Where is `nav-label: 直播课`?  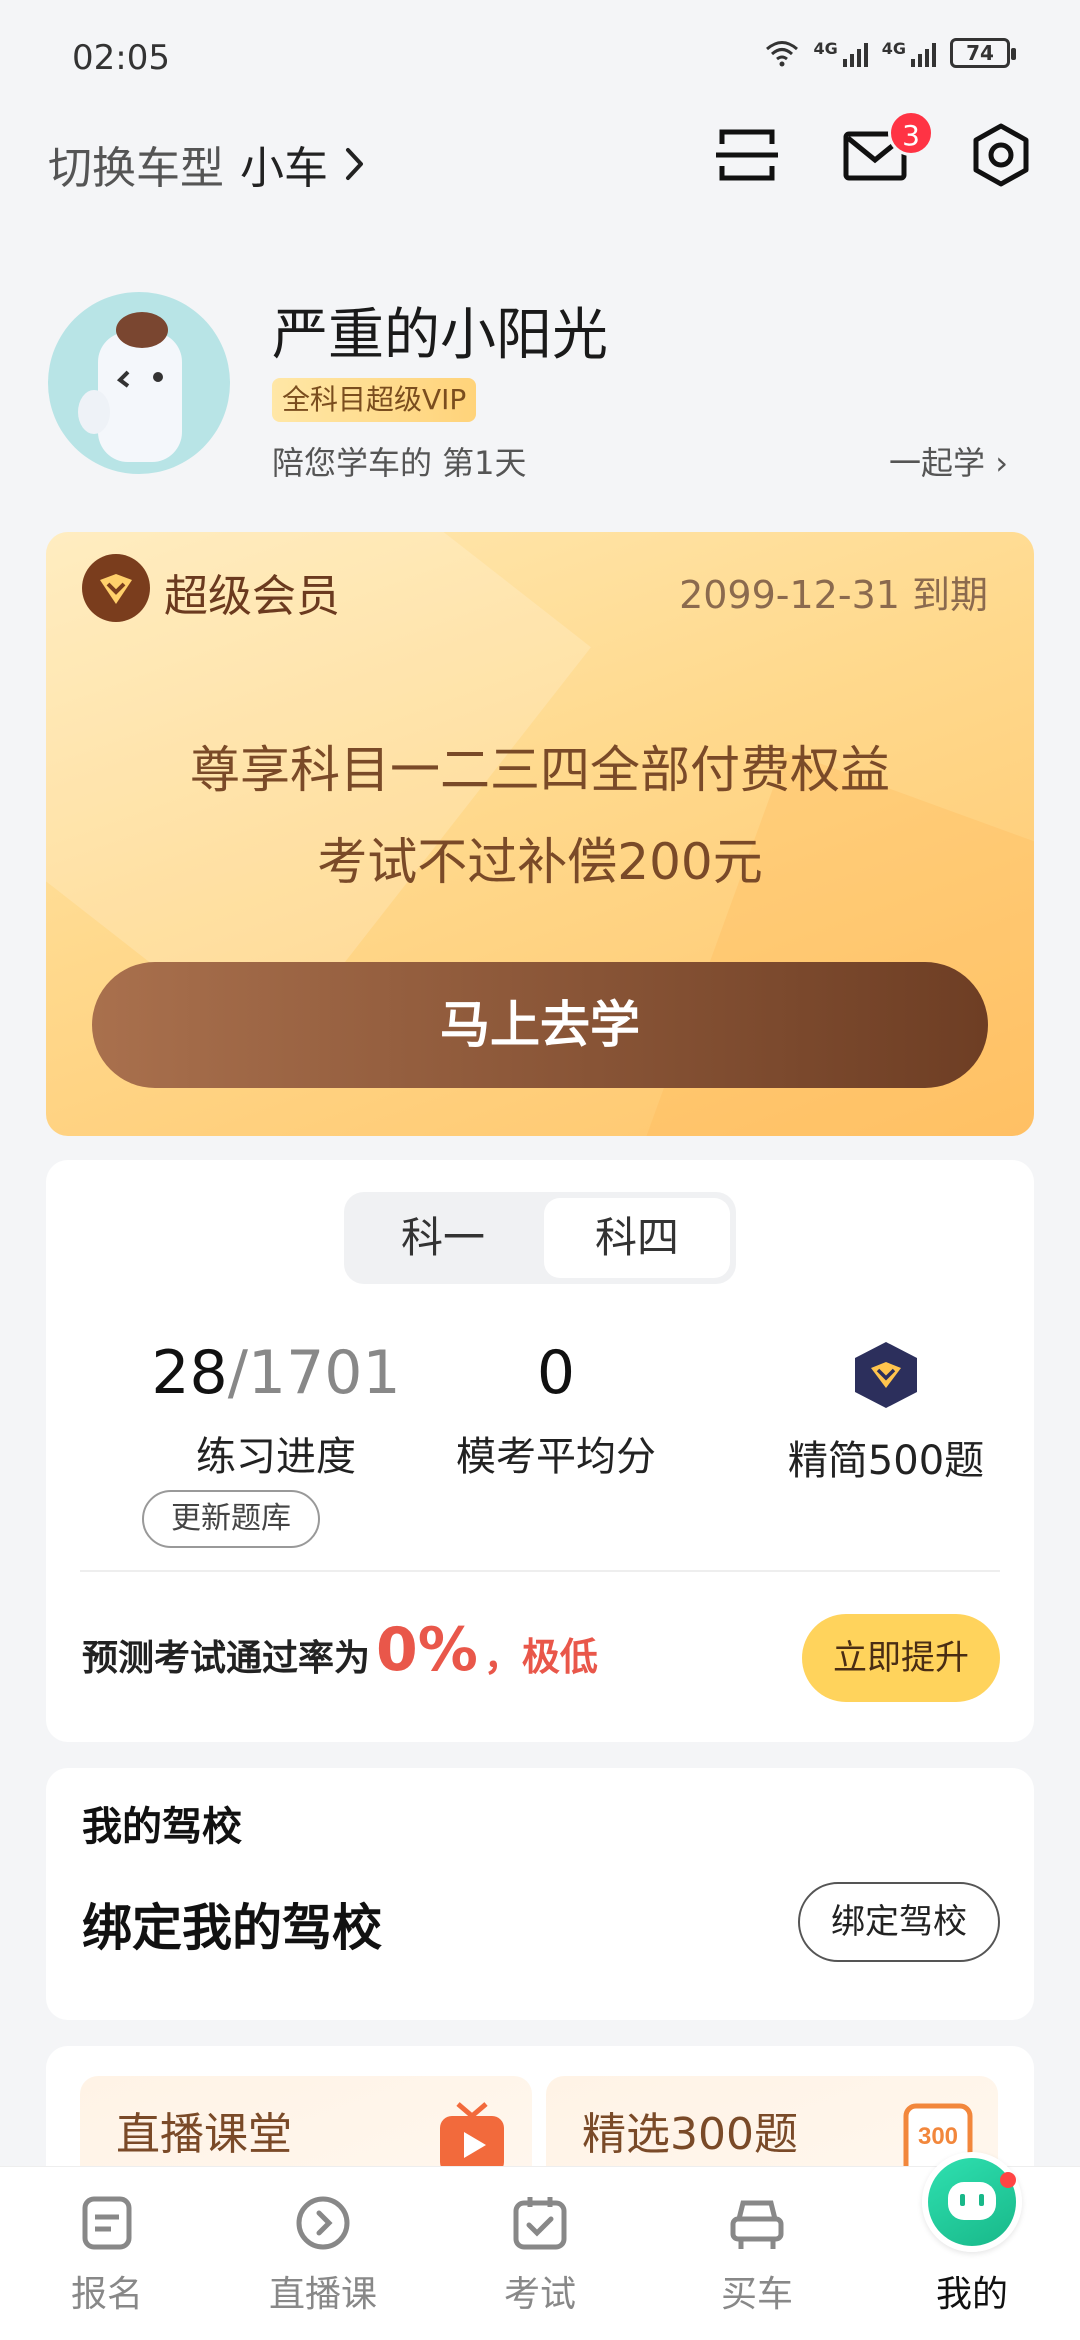 nav-label: 直播课 is located at coordinates (322, 2294).